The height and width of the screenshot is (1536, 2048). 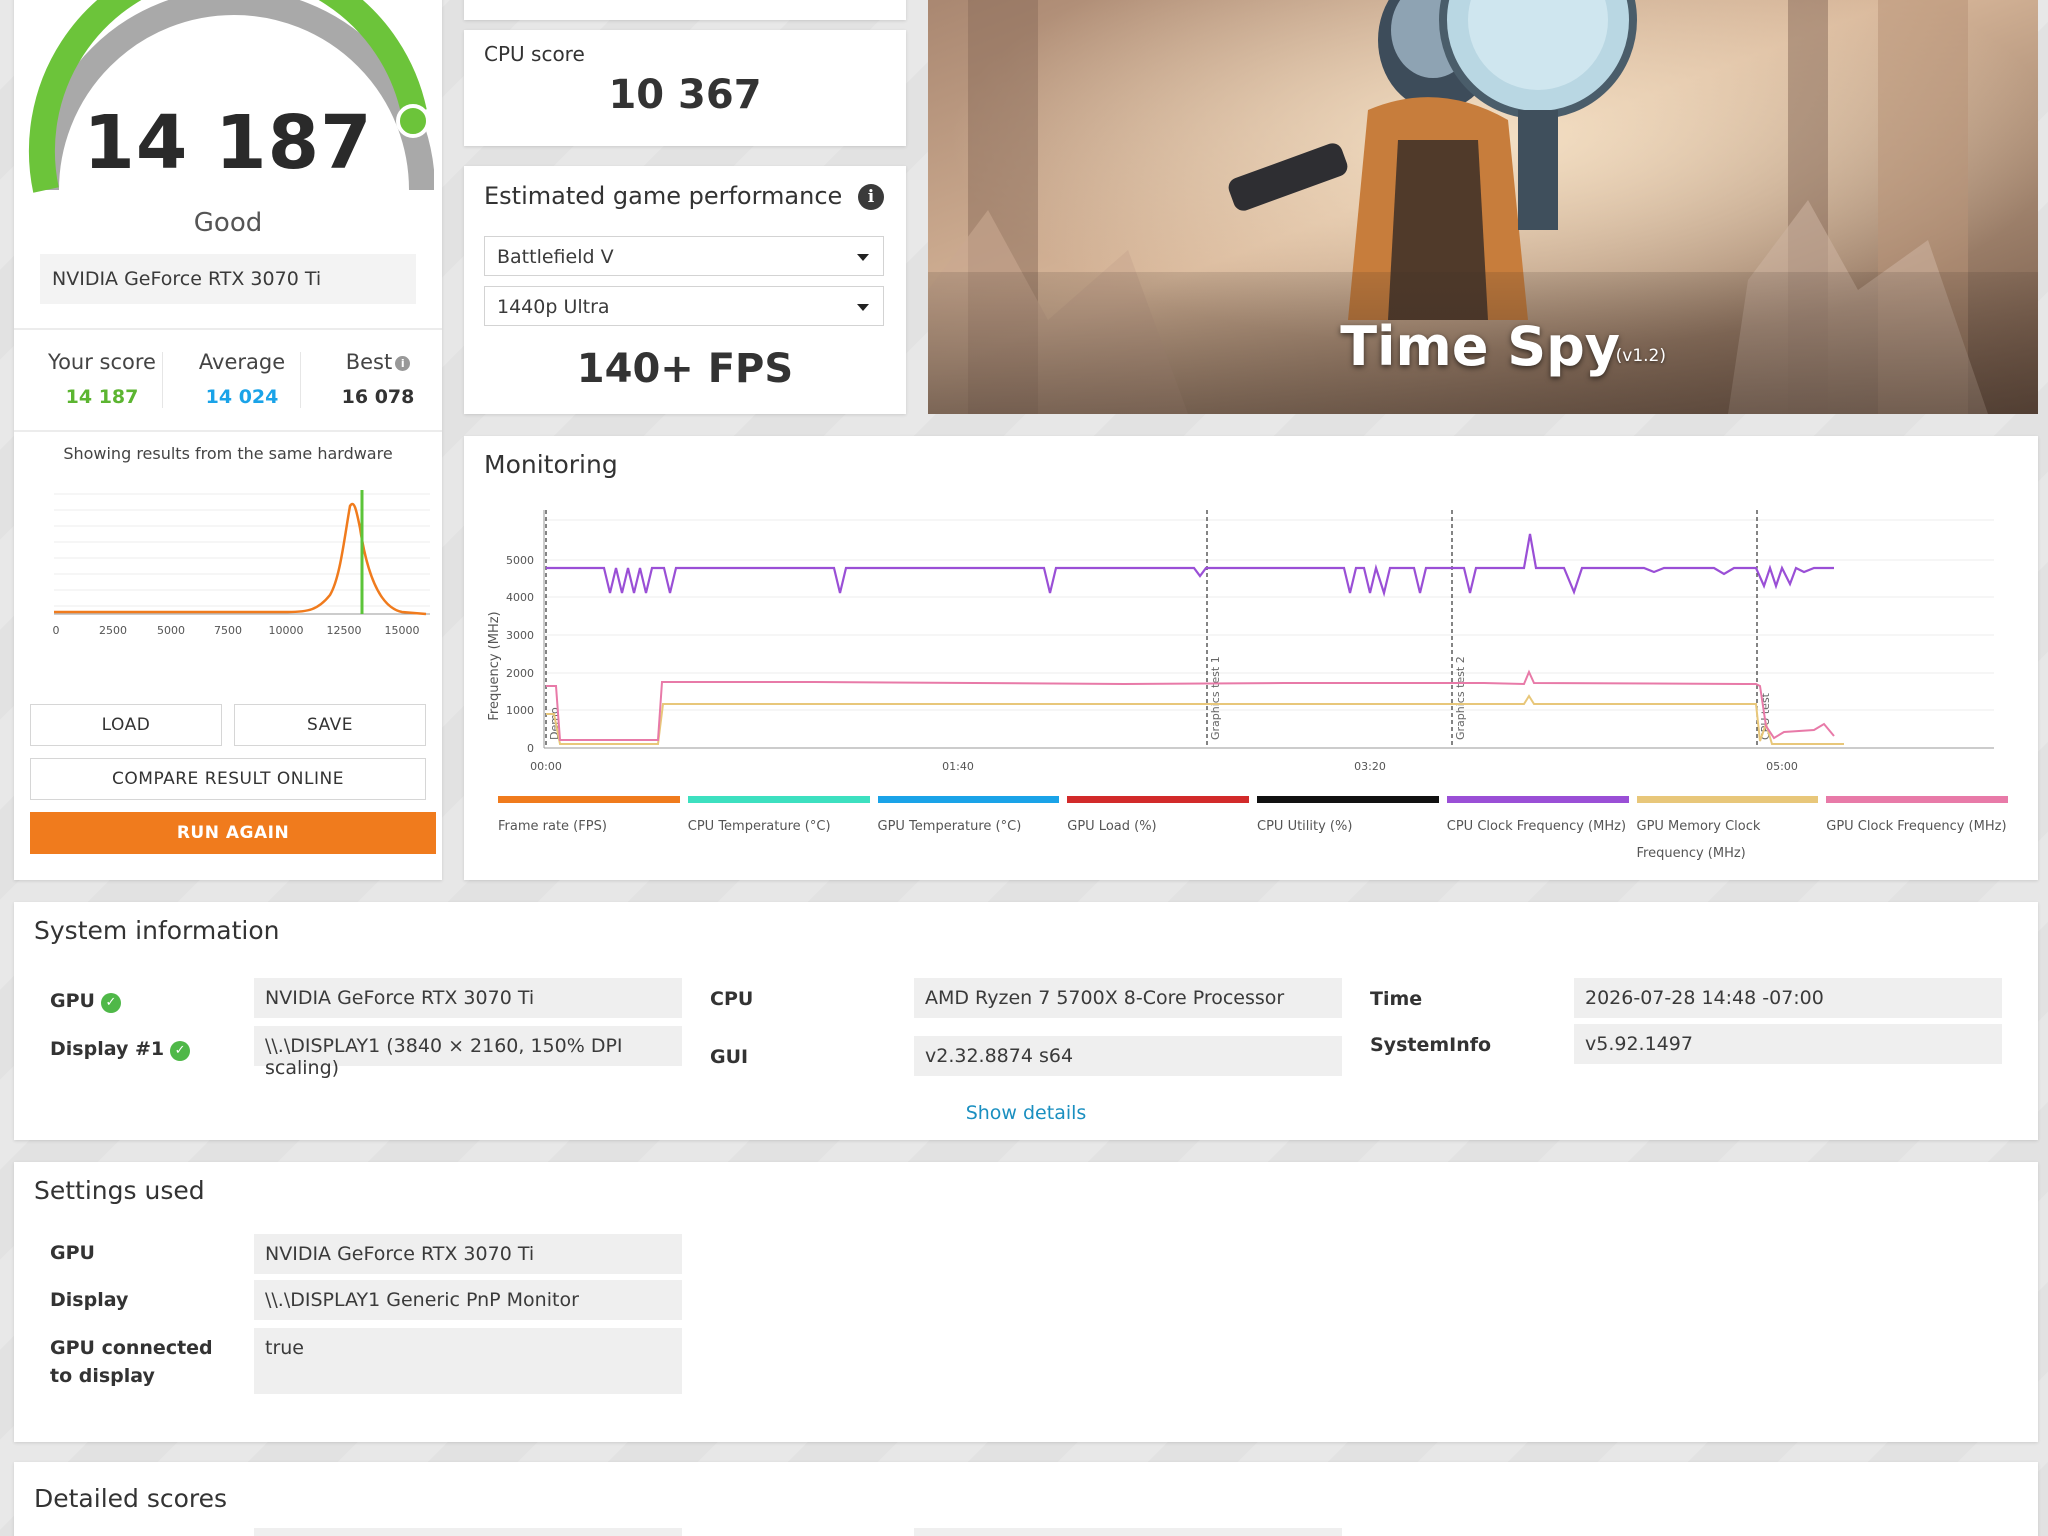 What do you see at coordinates (553, 307) in the screenshot?
I see `preset-select-value: 1440p Ultra` at bounding box center [553, 307].